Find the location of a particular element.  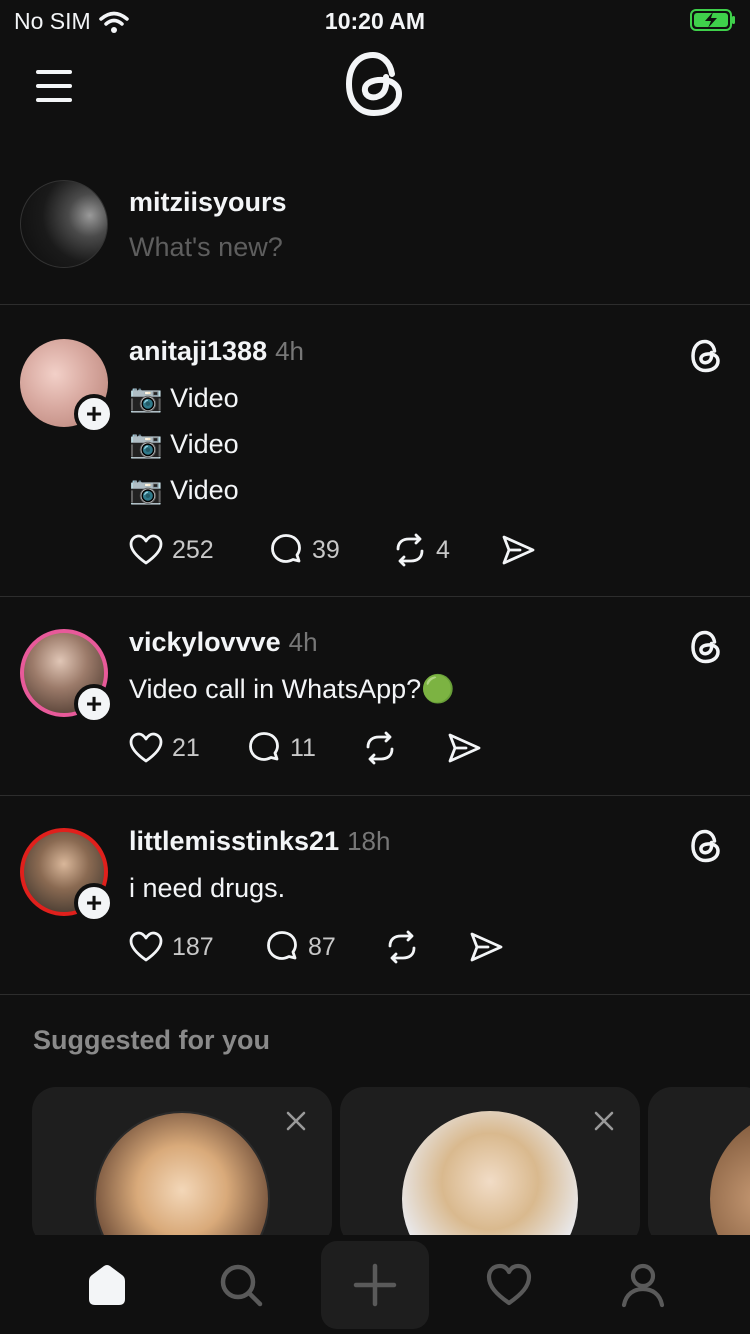

like-button: 252 is located at coordinates (198, 550).